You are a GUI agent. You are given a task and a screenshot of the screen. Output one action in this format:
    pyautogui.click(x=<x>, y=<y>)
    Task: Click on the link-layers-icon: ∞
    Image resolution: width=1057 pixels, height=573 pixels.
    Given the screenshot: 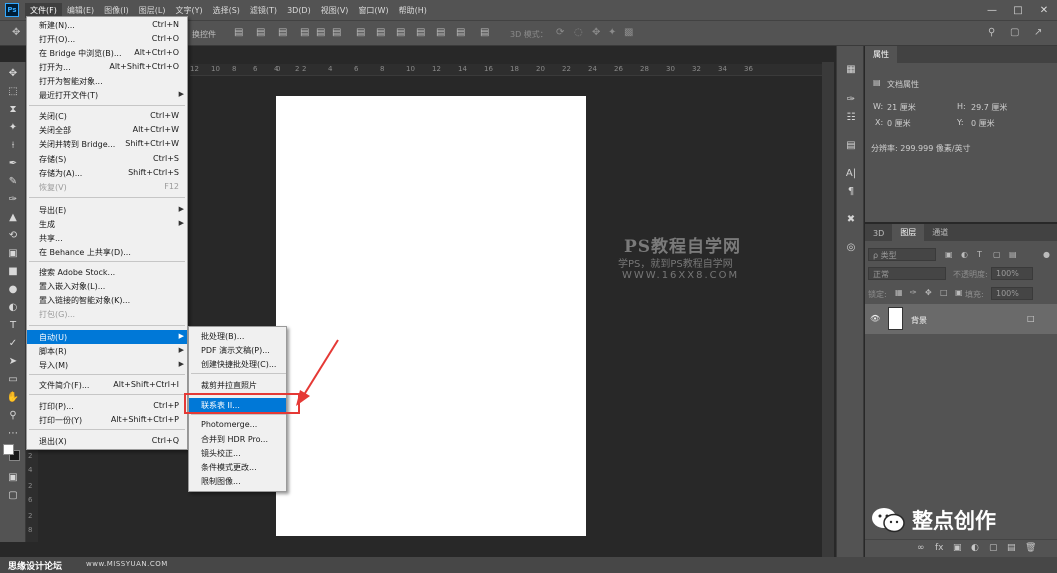 What is the action you would take?
    pyautogui.click(x=921, y=548)
    